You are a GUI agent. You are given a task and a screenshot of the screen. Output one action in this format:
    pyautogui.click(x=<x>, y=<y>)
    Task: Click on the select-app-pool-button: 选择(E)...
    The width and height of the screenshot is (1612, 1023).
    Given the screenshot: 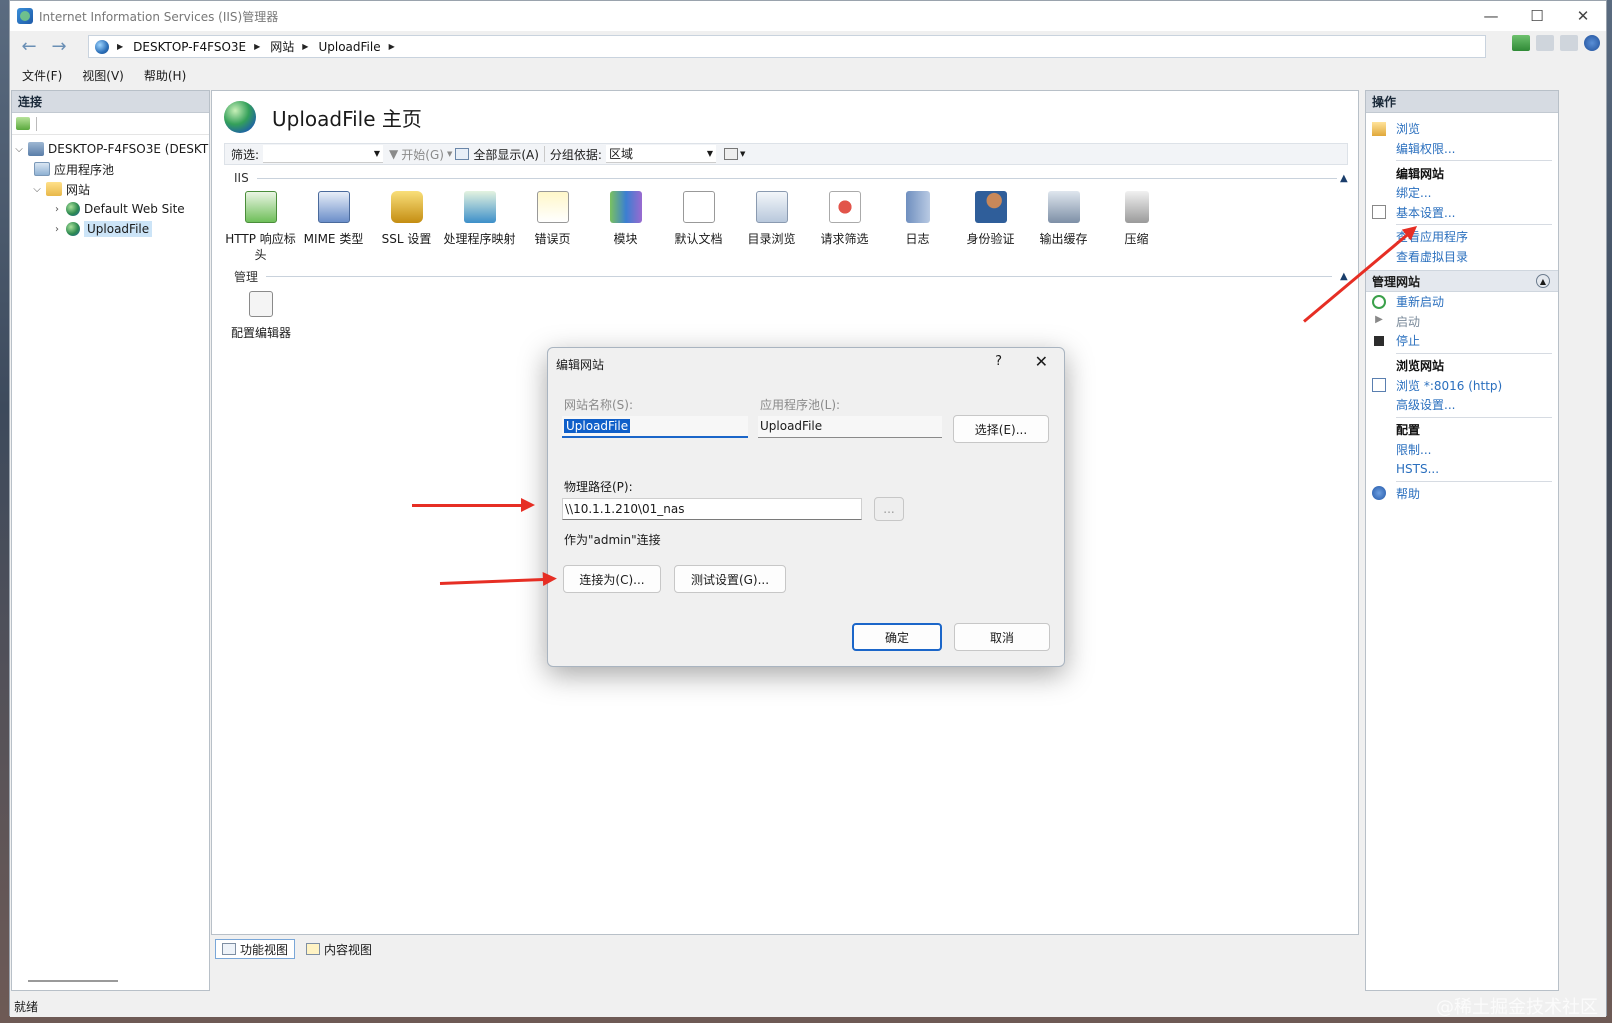 What is the action you would take?
    pyautogui.click(x=1001, y=429)
    